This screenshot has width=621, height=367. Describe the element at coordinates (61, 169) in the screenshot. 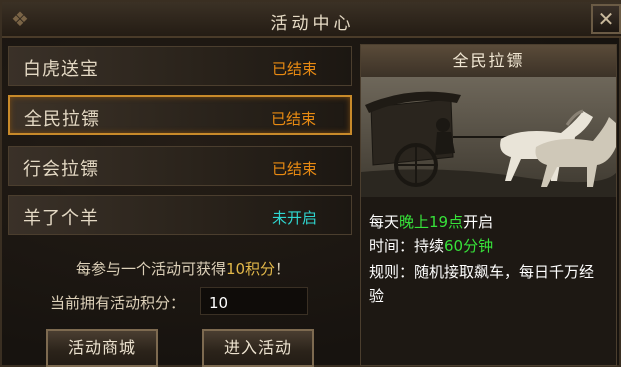

I see `activity-name: 行会拉镖` at that location.